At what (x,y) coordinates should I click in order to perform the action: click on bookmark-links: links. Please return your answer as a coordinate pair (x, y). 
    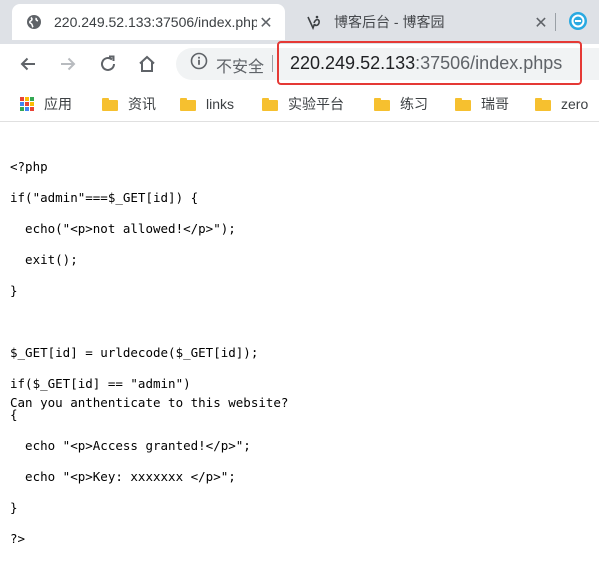
    Looking at the image, I should click on (207, 104).